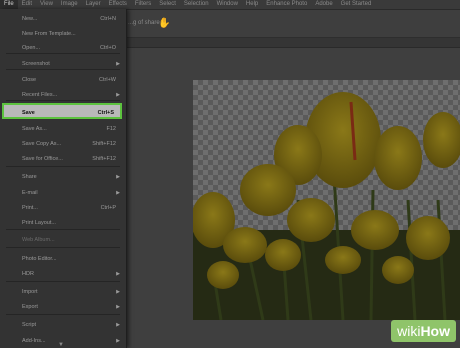 This screenshot has height=348, width=460. What do you see at coordinates (63, 48) in the screenshot?
I see `menu-item-open: Open... Ctrl+O` at bounding box center [63, 48].